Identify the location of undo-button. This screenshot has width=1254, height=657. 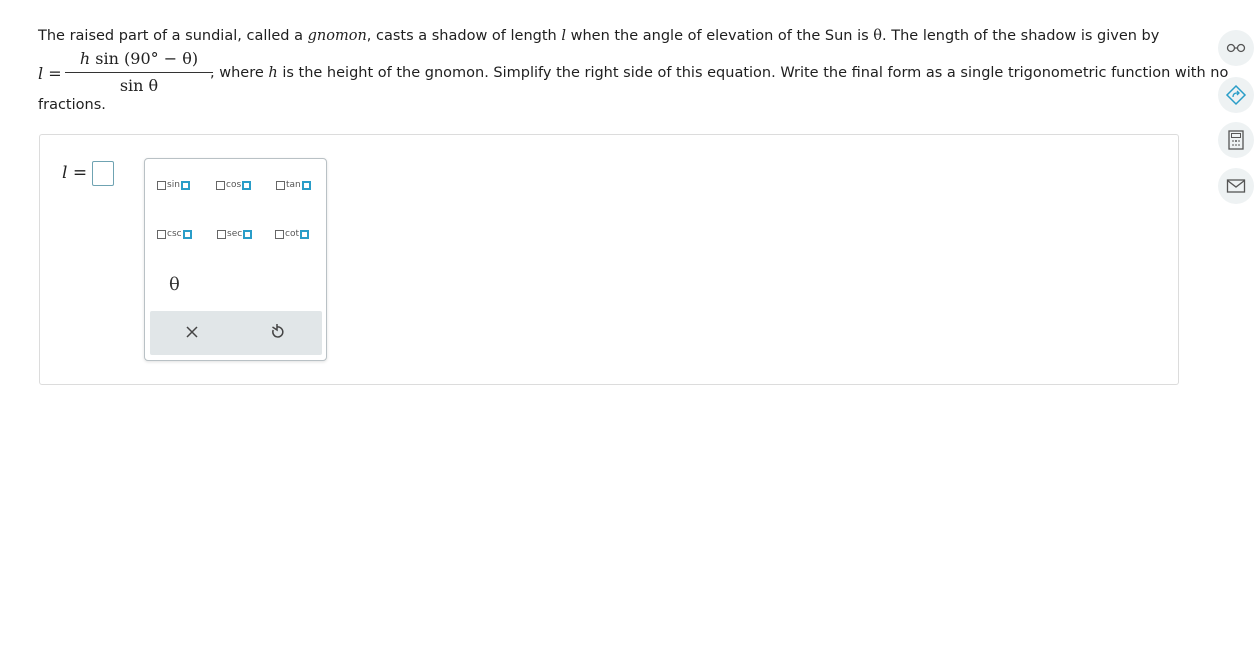
(277, 335).